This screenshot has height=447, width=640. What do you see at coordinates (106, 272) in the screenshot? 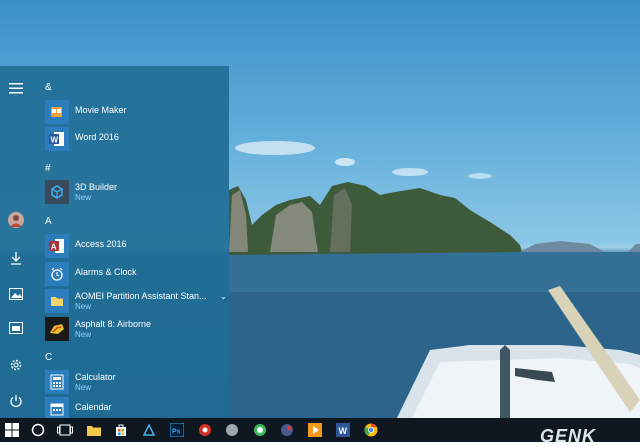
I see `app-name: Alarms & Clock` at bounding box center [106, 272].